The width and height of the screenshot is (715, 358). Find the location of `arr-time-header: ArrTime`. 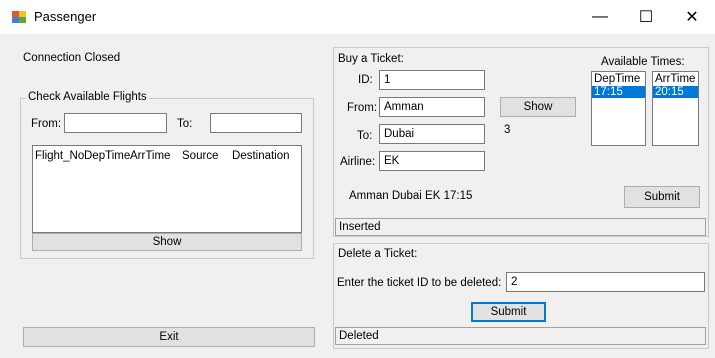

arr-time-header: ArrTime is located at coordinates (675, 79).